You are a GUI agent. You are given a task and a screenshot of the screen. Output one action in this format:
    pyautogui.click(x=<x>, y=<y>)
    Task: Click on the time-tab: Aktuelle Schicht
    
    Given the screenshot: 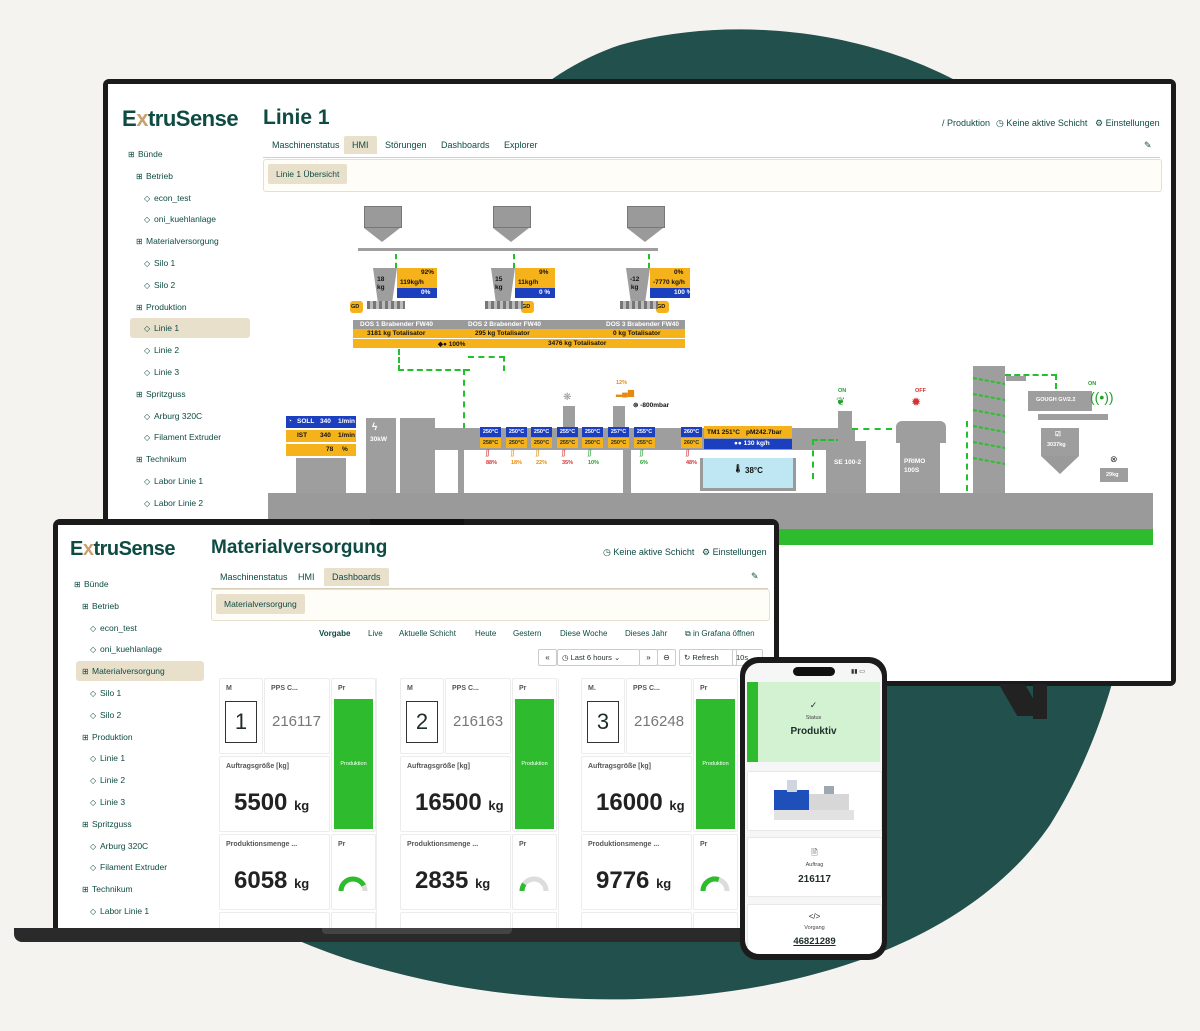 What is the action you would take?
    pyautogui.click(x=427, y=633)
    